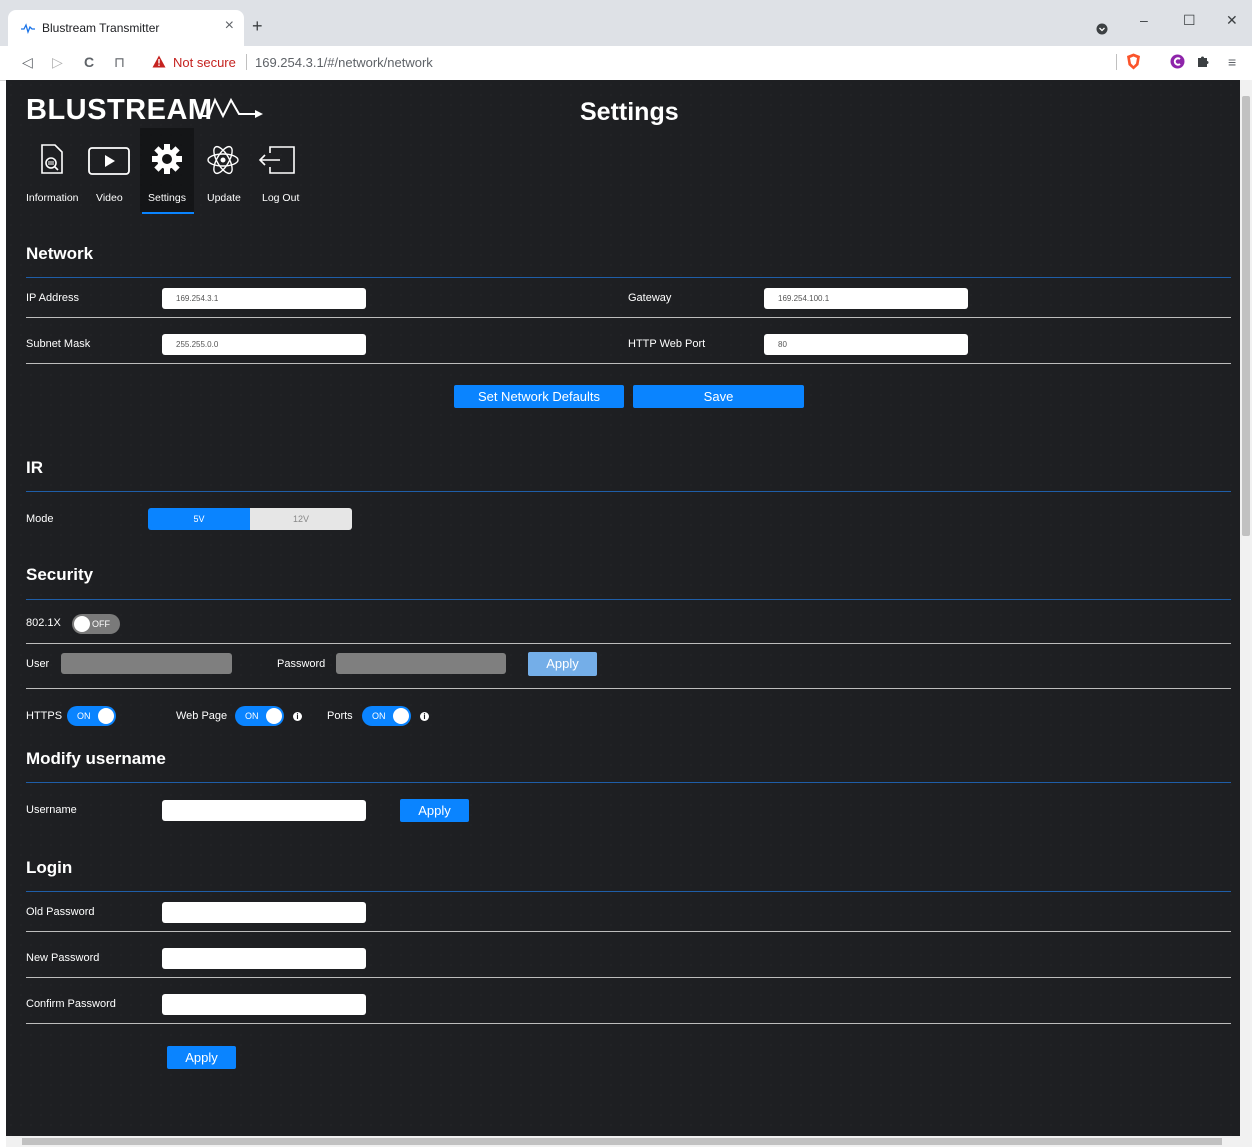 This screenshot has width=1252, height=1147. Describe the element at coordinates (1189, 20) in the screenshot. I see `window-maximize-button: ☐` at that location.